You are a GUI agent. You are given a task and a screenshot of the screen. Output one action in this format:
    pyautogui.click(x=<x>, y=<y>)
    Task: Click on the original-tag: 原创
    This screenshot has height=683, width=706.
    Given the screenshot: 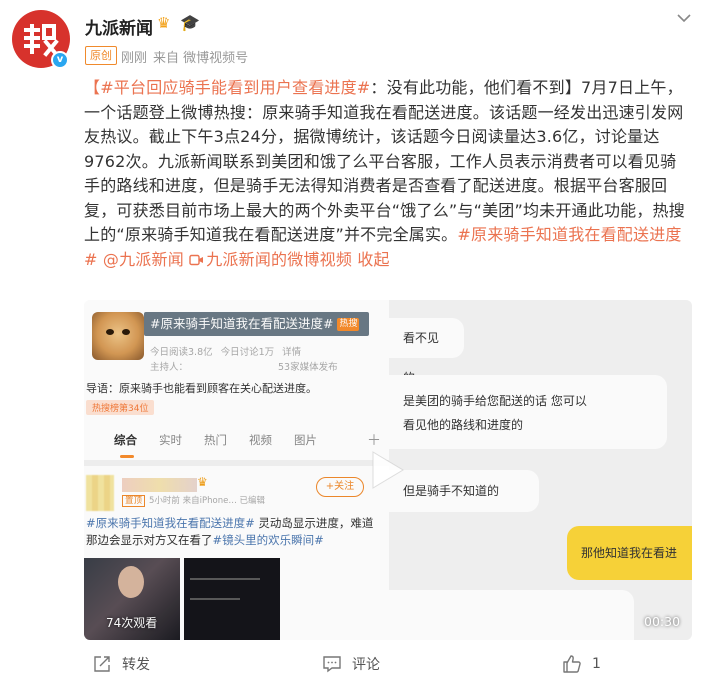 What is the action you would take?
    pyautogui.click(x=101, y=55)
    